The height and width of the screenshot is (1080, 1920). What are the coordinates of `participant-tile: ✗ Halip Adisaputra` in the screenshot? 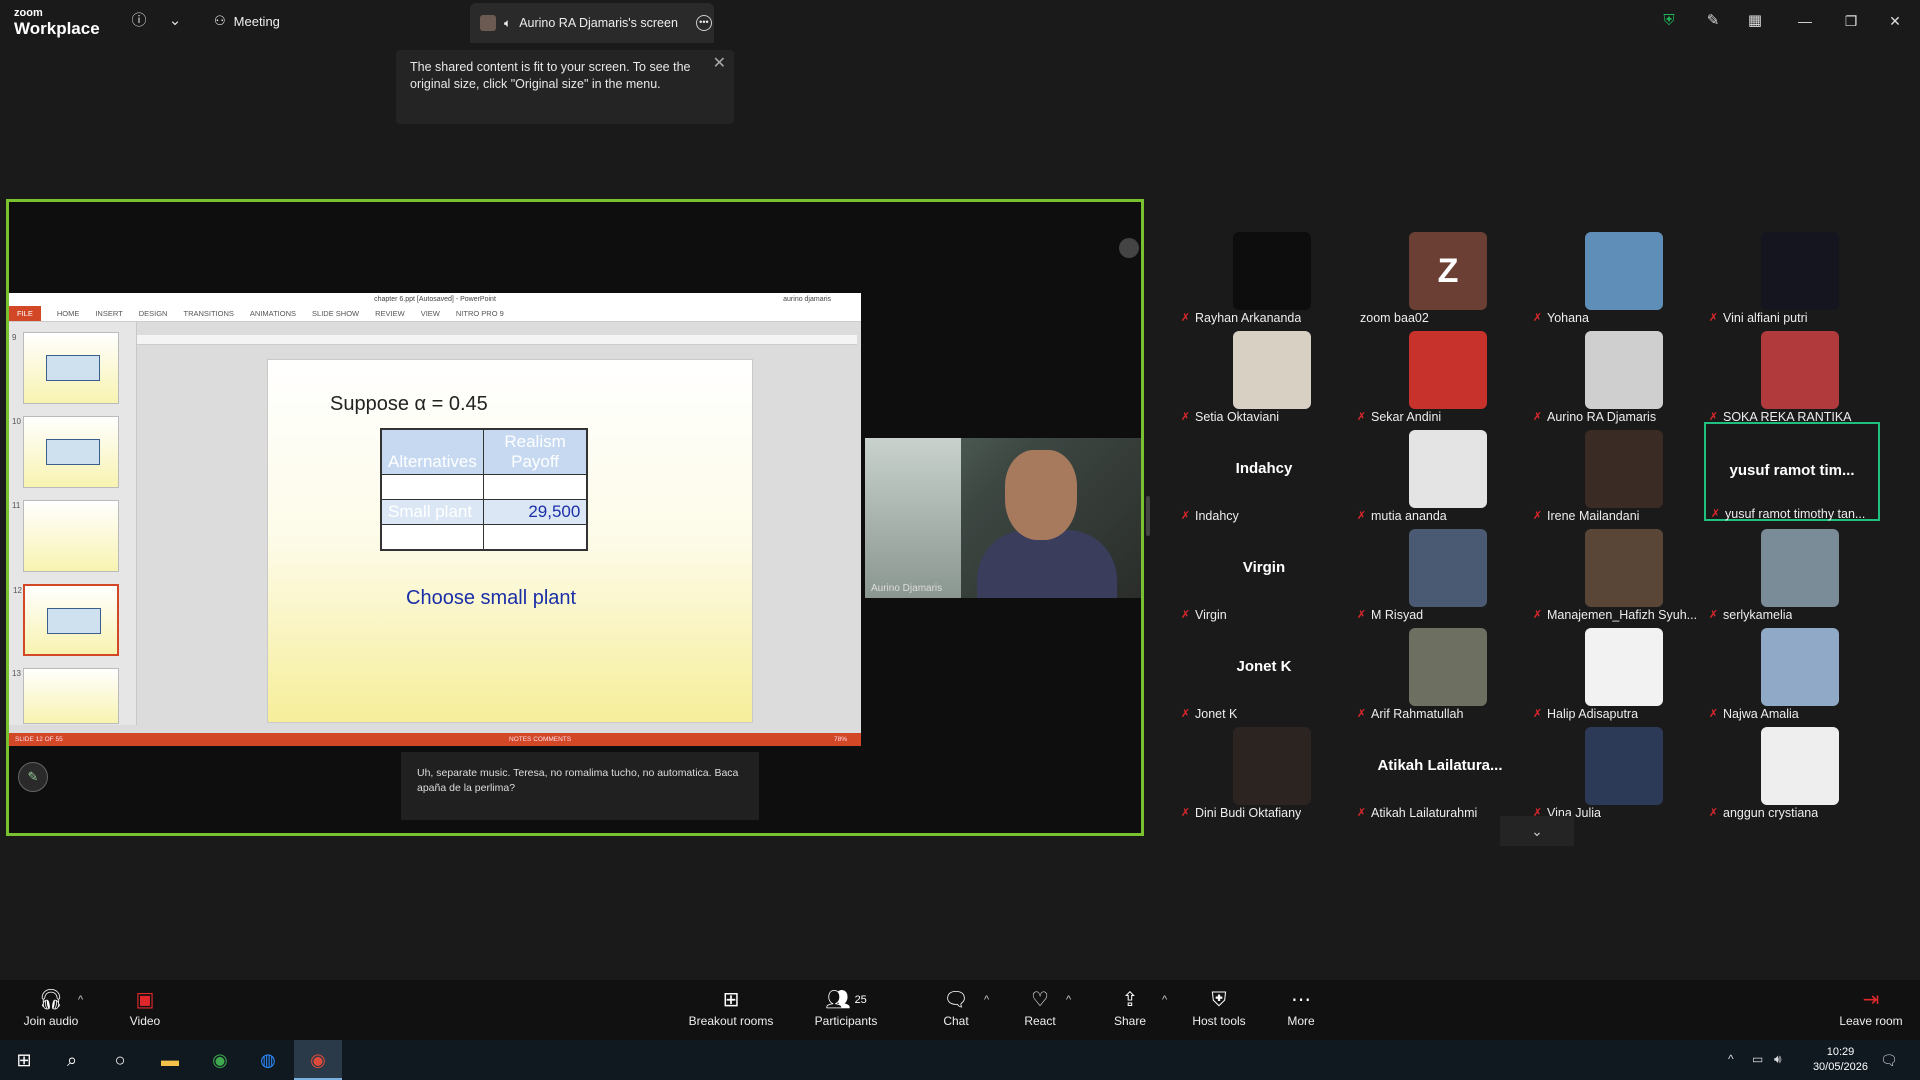 It's located at (1616, 670).